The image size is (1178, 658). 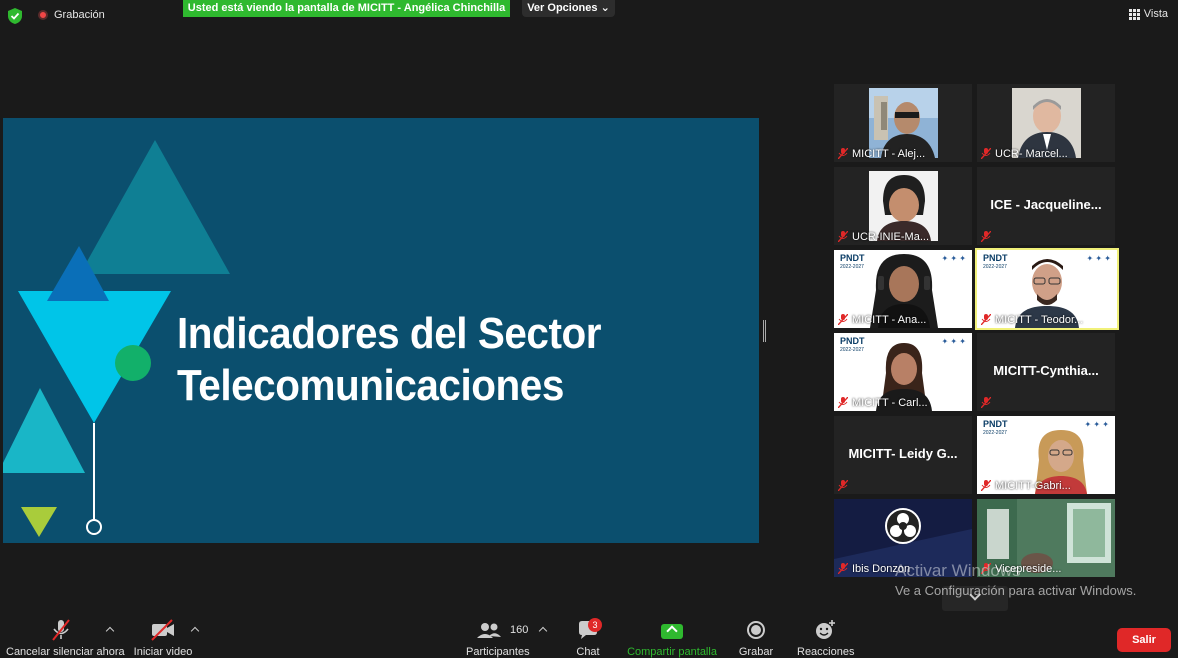 What do you see at coordinates (958, 570) in the screenshot?
I see `windows-activation-title: Activar Windows` at bounding box center [958, 570].